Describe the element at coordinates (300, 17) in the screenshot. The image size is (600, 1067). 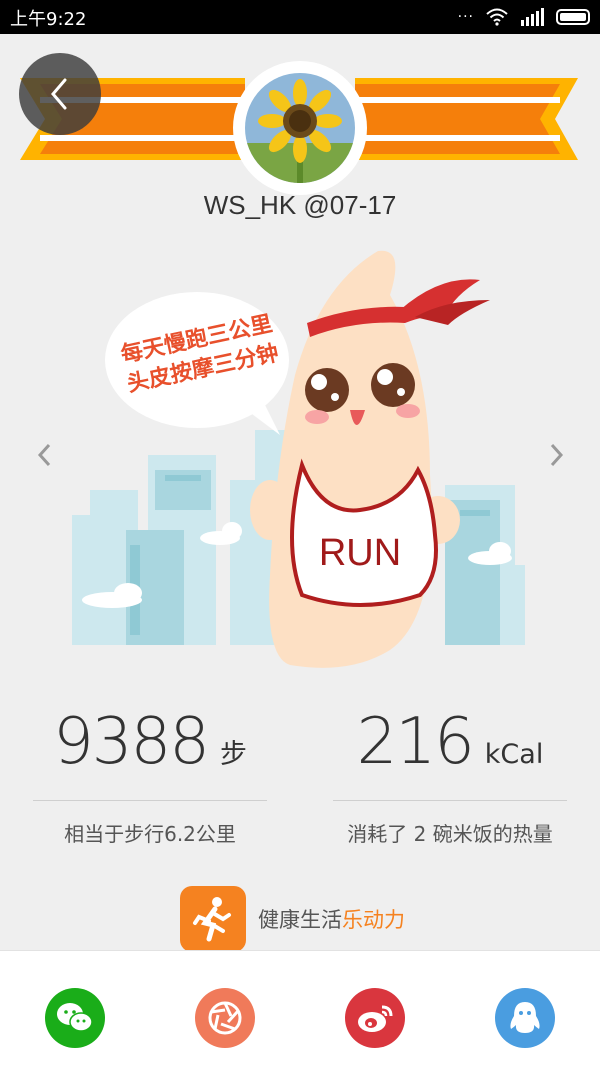
I see `status-bar: 上午9:22 ···` at that location.